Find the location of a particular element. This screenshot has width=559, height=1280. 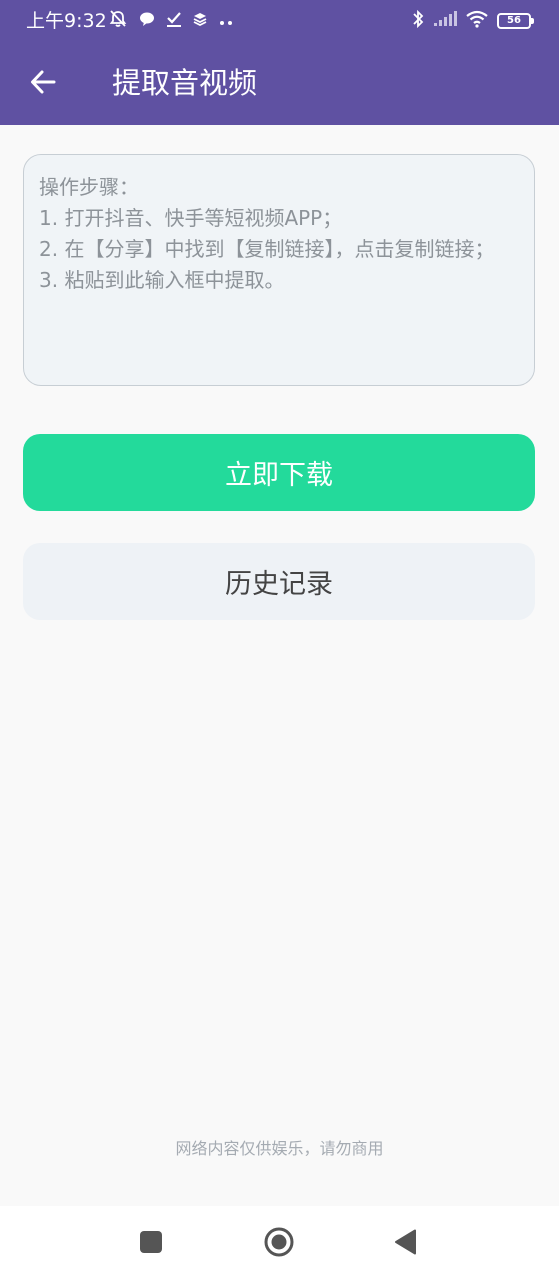

back-button is located at coordinates (43, 84).